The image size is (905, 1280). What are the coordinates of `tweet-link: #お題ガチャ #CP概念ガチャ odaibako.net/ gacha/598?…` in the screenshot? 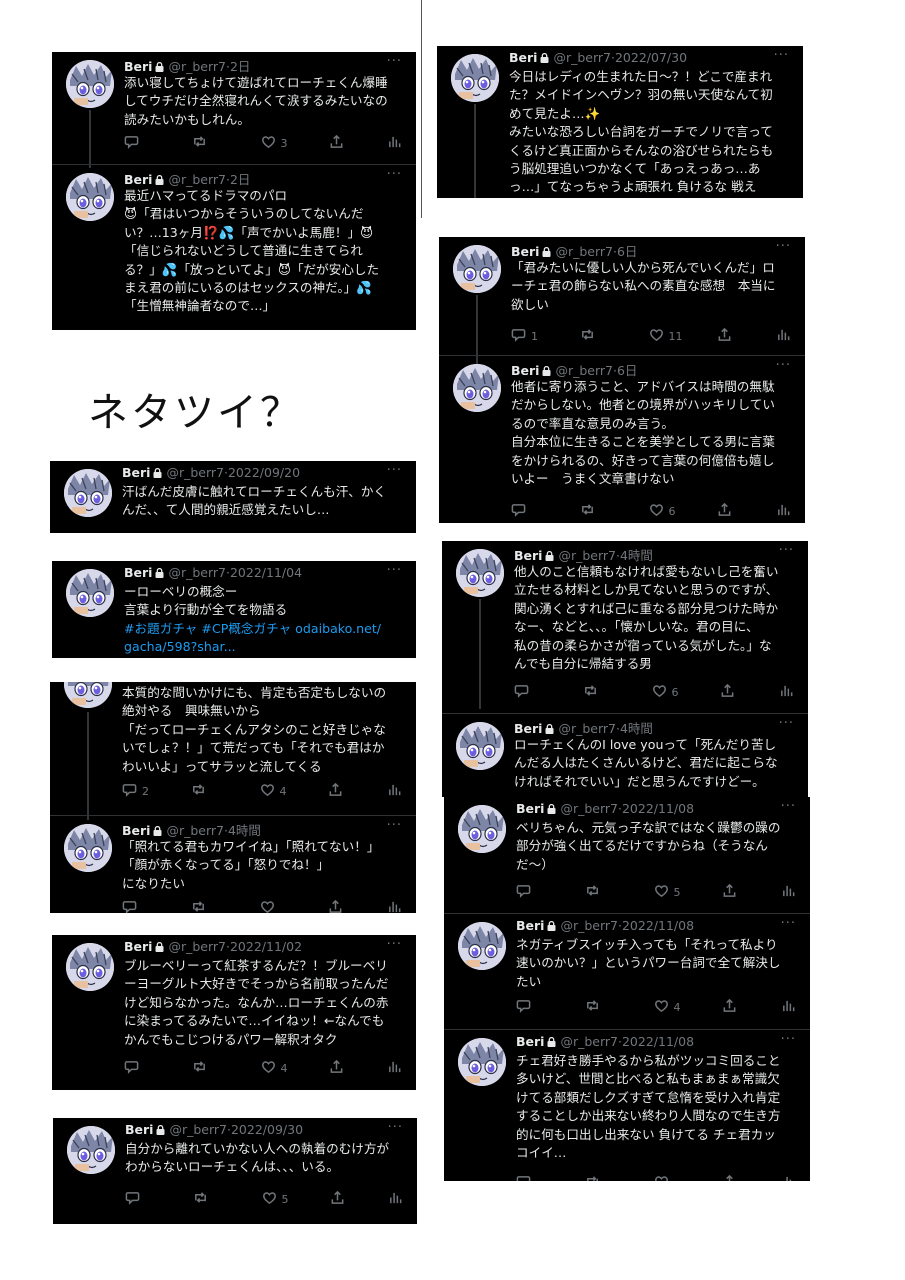 It's located at (252, 637).